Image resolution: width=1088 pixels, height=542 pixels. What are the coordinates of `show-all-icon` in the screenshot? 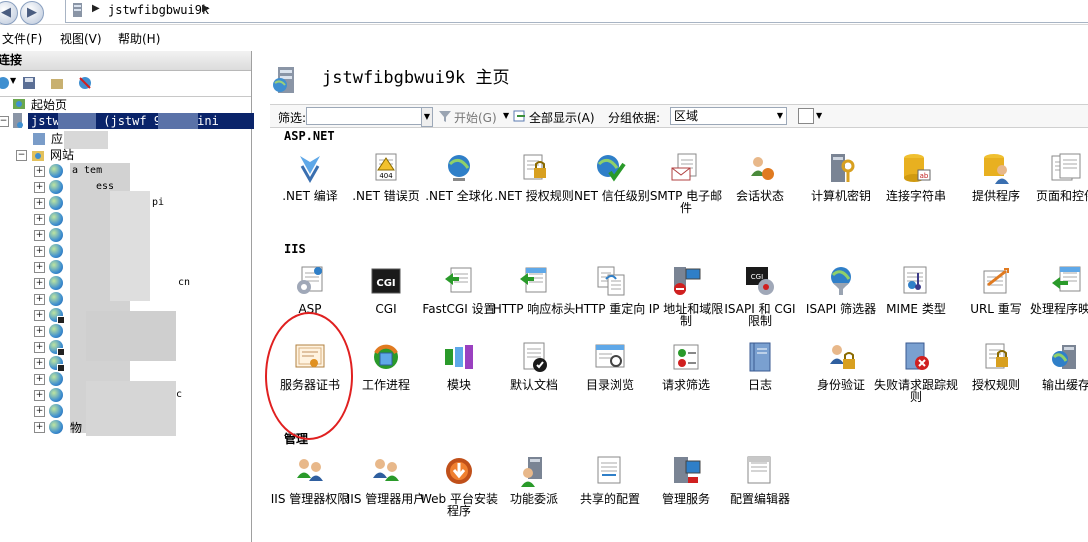 It's located at (520, 116).